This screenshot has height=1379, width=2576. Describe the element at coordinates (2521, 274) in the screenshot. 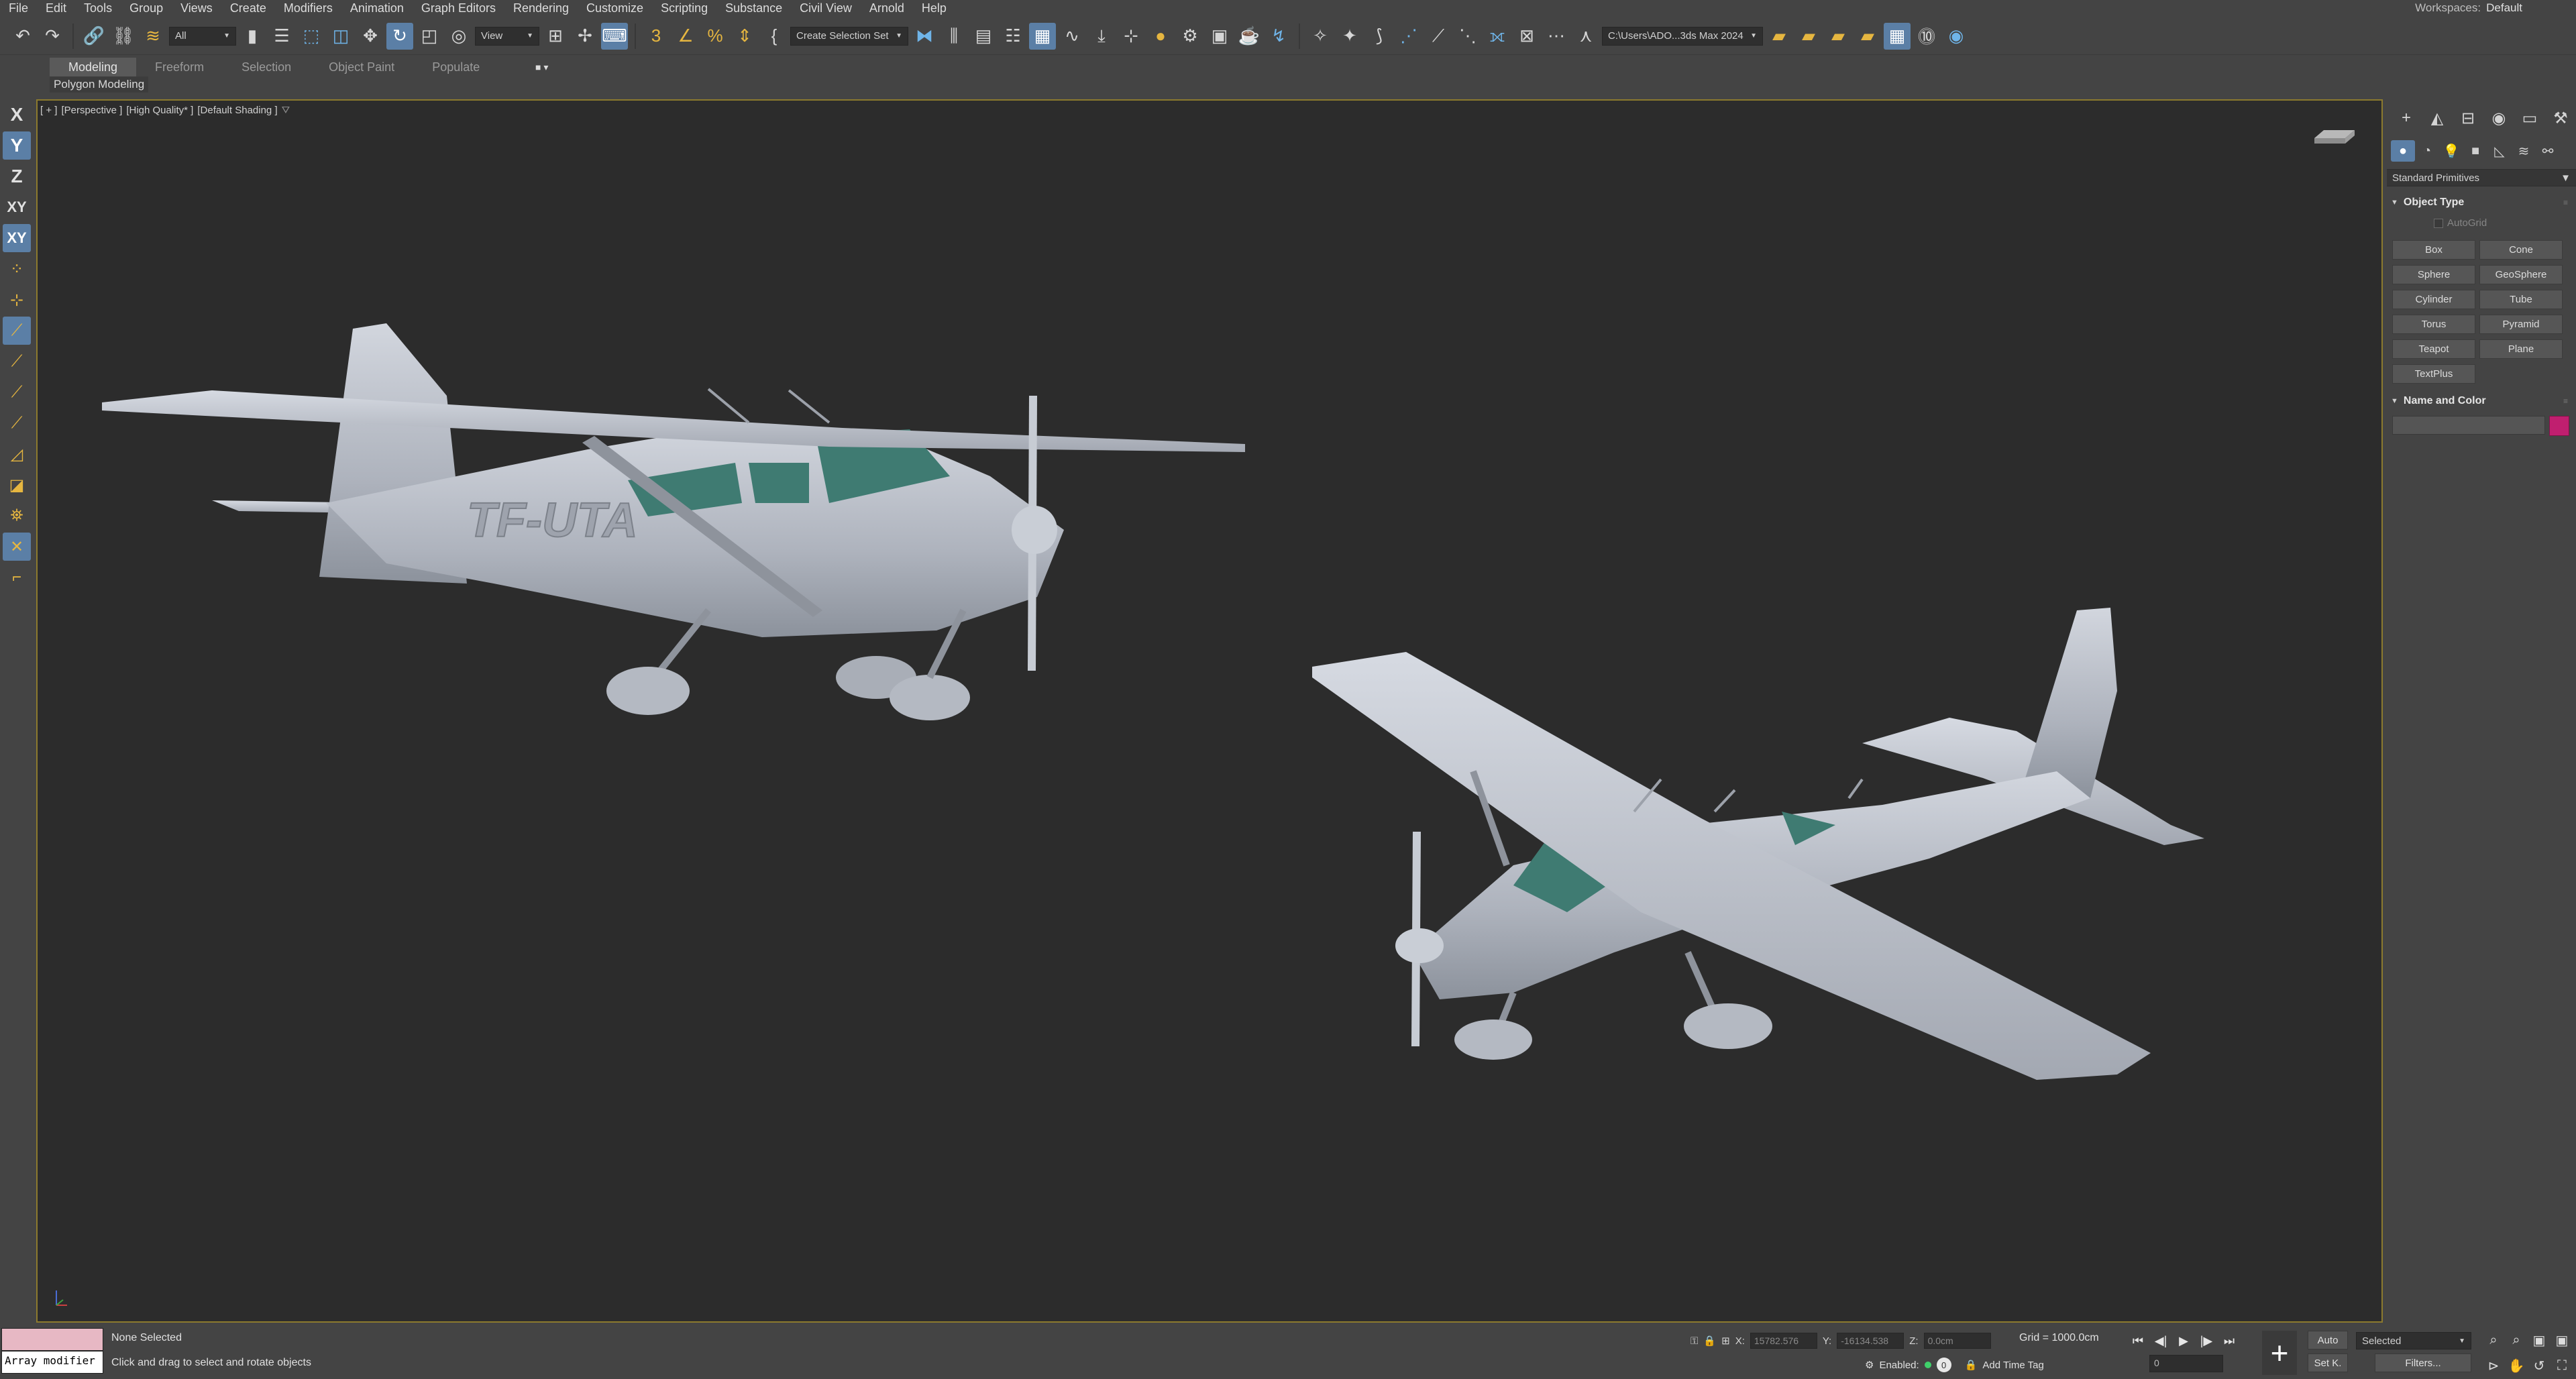

I see `geosphere-button: GeoSphere` at that location.